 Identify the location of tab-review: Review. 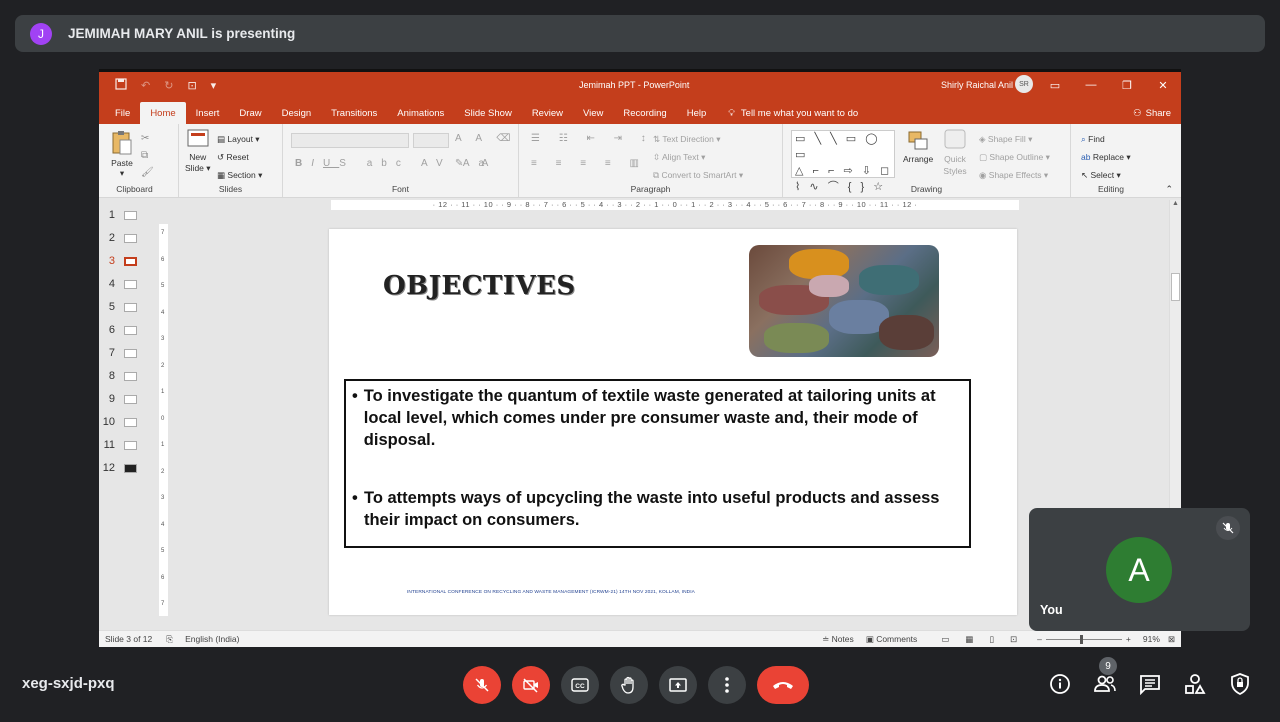
(547, 113).